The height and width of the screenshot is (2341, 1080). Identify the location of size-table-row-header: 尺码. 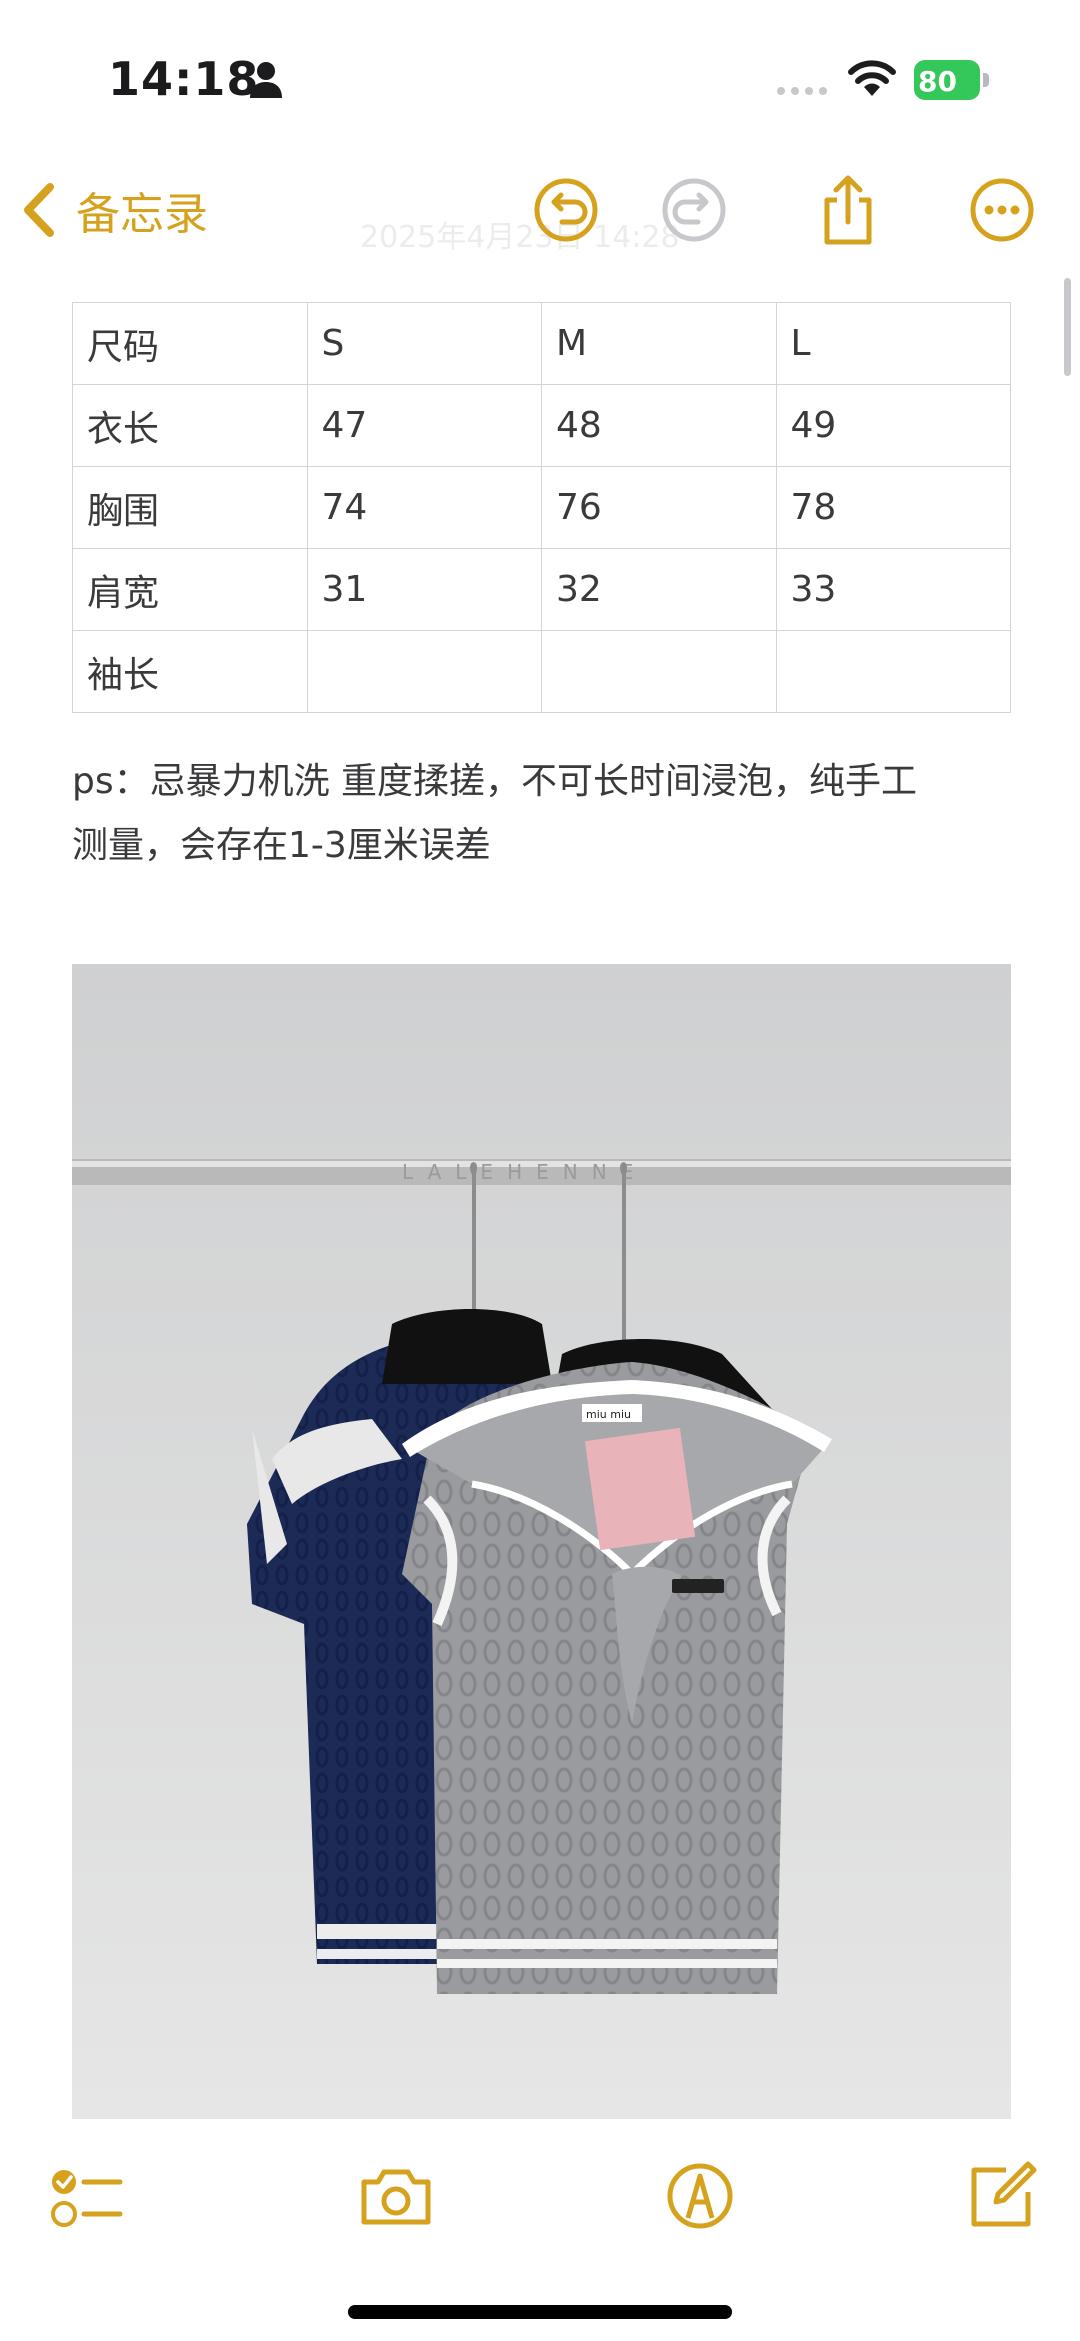
(190, 343).